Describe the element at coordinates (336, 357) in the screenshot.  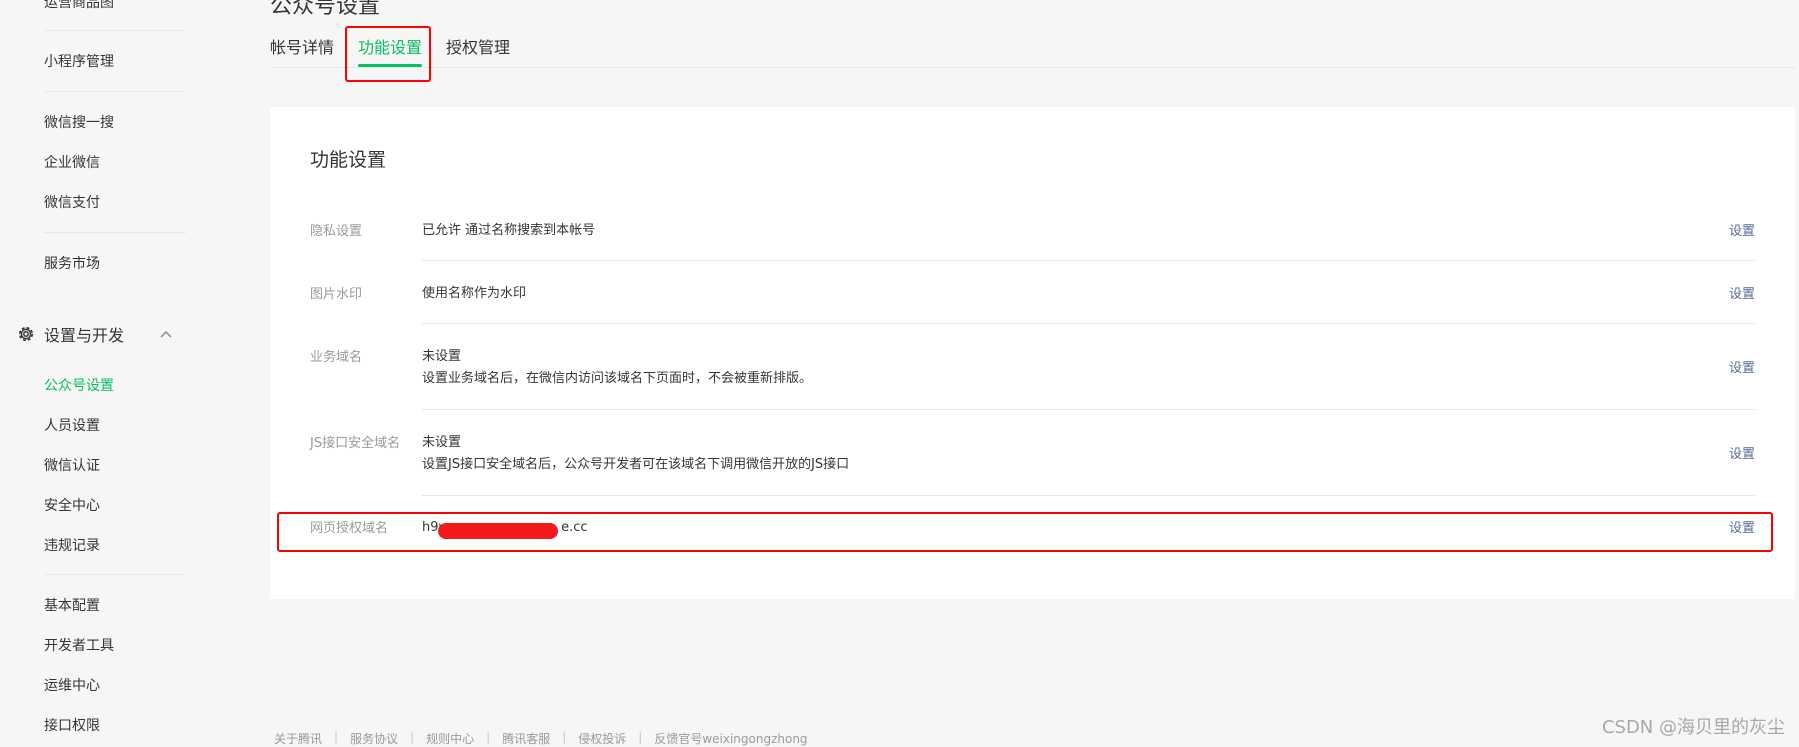
I see `row-label: 业务域名` at that location.